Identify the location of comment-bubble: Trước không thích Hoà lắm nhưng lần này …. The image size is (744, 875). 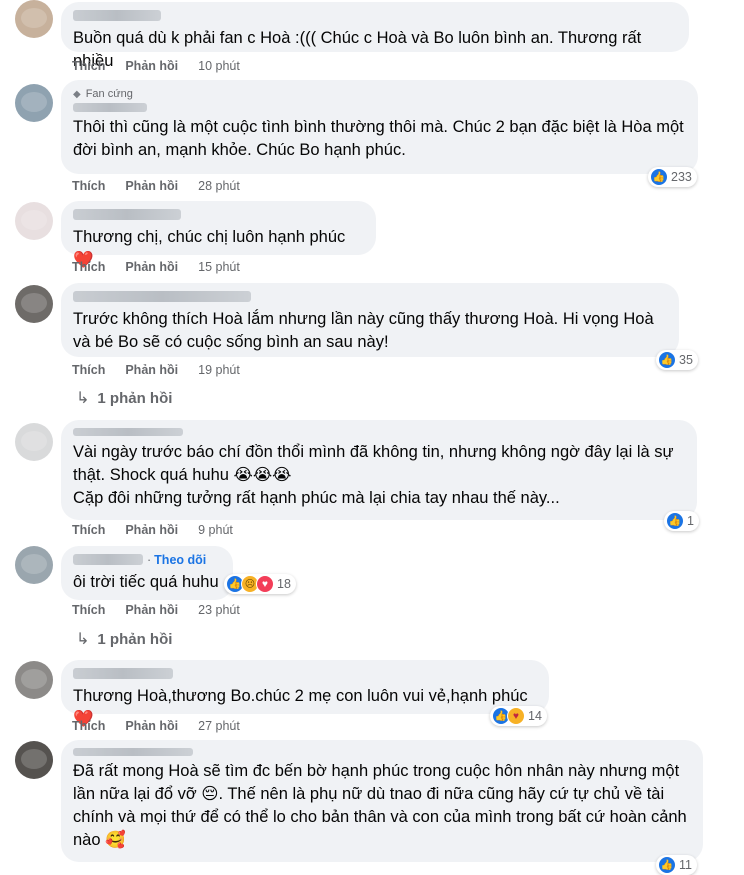
(370, 320).